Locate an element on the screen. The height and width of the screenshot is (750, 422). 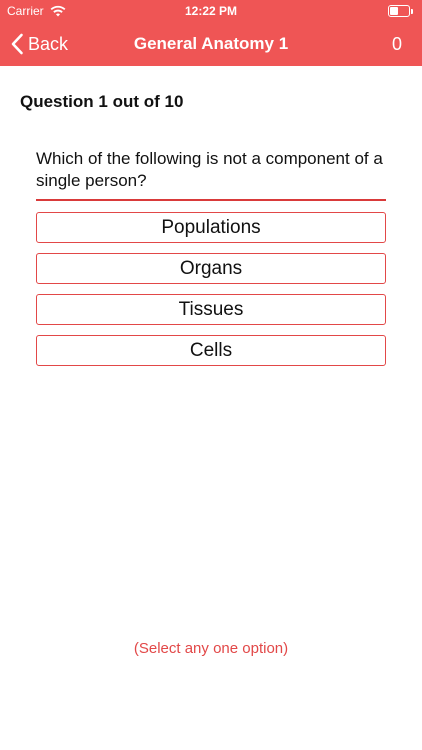
navigation-bar: Back General Anatomy 1 0 is located at coordinates (211, 44).